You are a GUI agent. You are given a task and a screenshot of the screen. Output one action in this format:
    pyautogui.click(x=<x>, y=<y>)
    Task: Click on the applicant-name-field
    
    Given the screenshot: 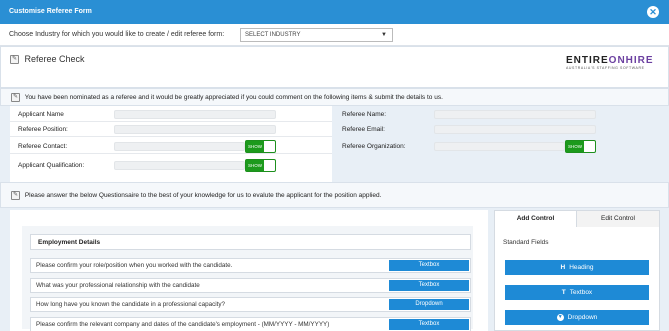 What is the action you would take?
    pyautogui.click(x=195, y=114)
    